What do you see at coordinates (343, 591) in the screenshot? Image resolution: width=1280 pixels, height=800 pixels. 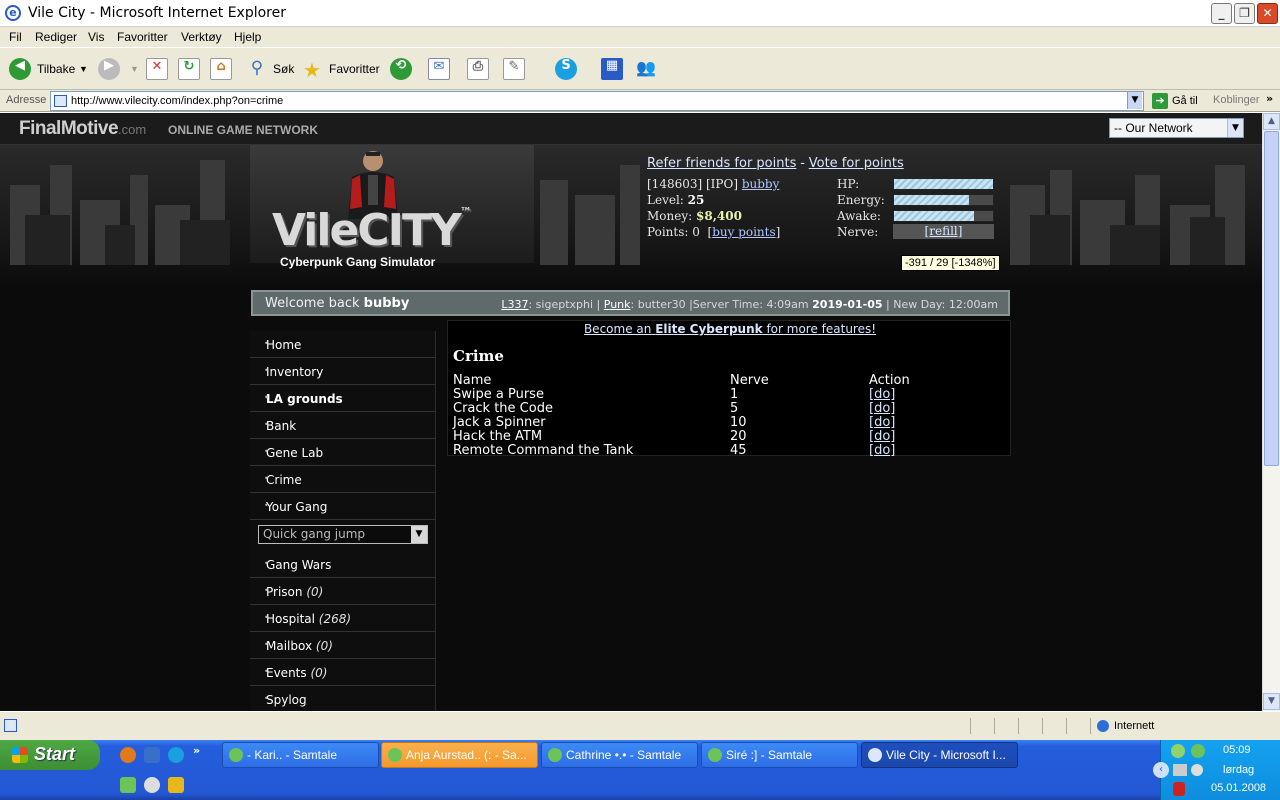 I see `sidebar-item-prison: Prison (0)` at bounding box center [343, 591].